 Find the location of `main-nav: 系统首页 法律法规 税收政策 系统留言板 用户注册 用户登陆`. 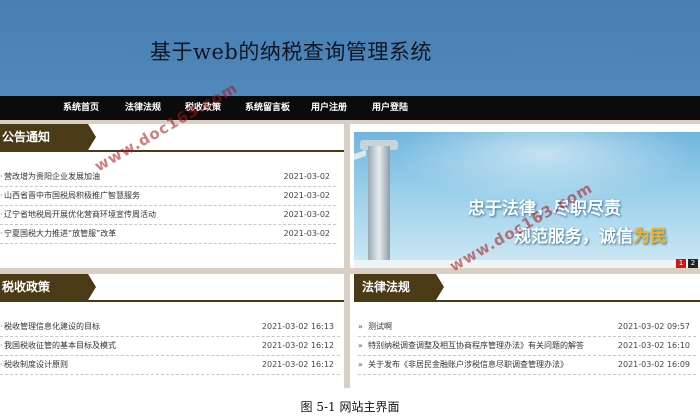

main-nav: 系统首页 法律法规 税收政策 系统留言板 用户注册 用户登陆 is located at coordinates (350, 108).